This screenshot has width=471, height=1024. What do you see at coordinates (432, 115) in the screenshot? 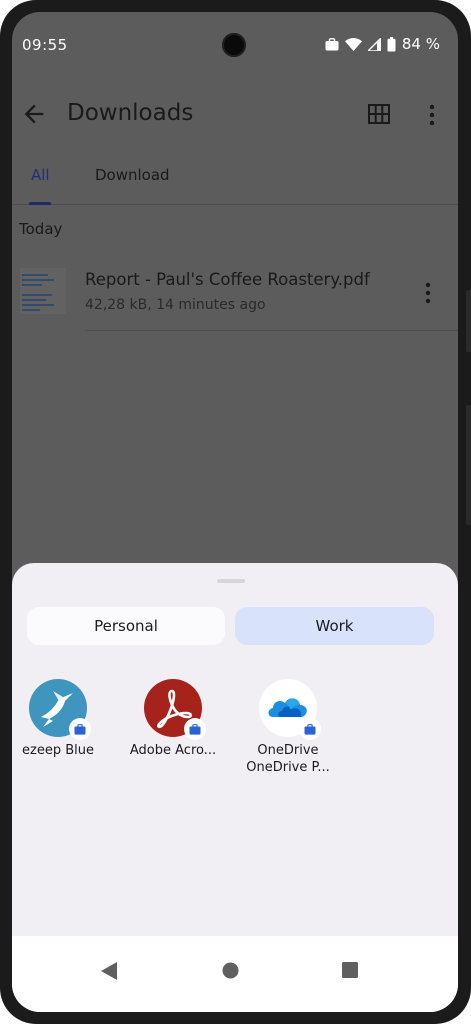
I see `more-vert-icon` at bounding box center [432, 115].